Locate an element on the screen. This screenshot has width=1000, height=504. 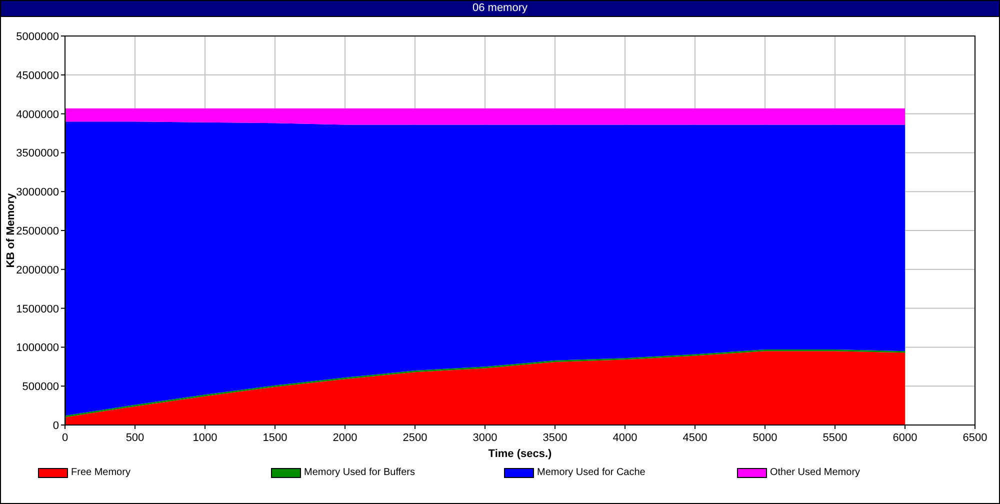
tick-label: 2000 is located at coordinates (345, 438).